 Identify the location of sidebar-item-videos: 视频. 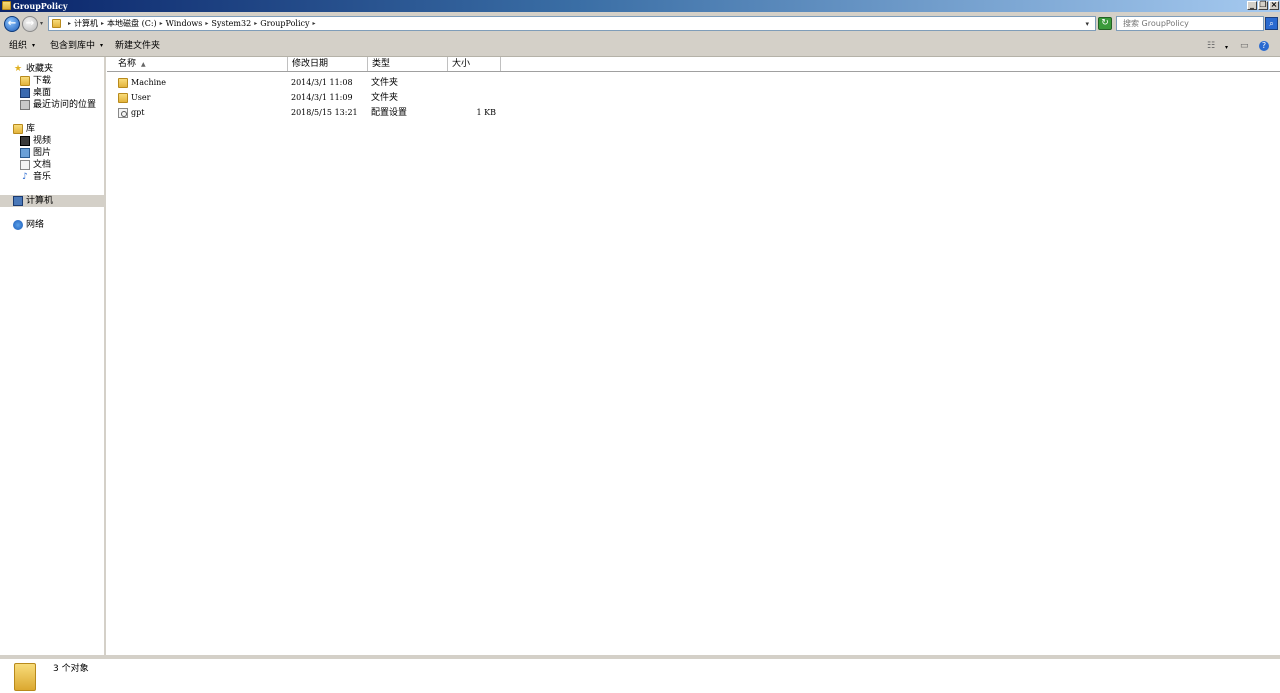
(35, 141).